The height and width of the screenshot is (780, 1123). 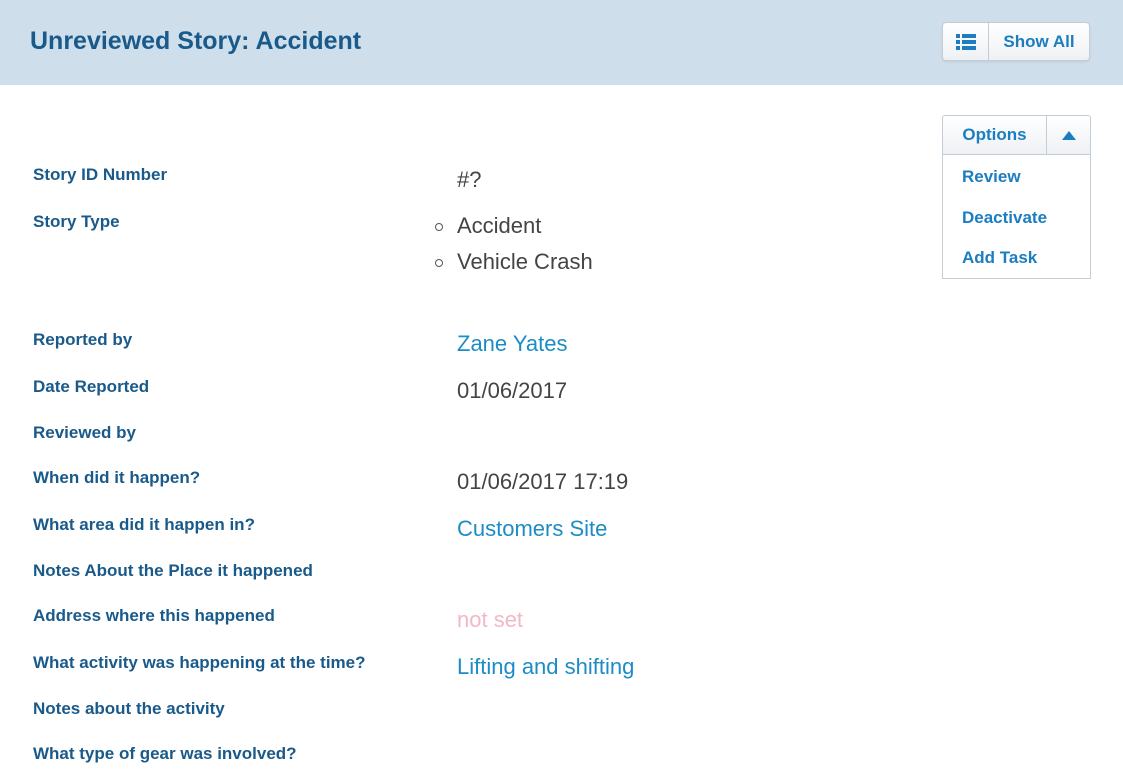 What do you see at coordinates (966, 41) in the screenshot?
I see `list-icon` at bounding box center [966, 41].